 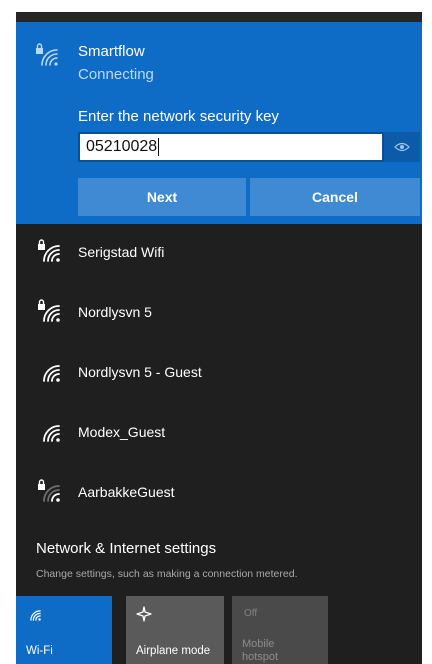 What do you see at coordinates (111, 51) in the screenshot?
I see `selected-network-name: Smartflow` at bounding box center [111, 51].